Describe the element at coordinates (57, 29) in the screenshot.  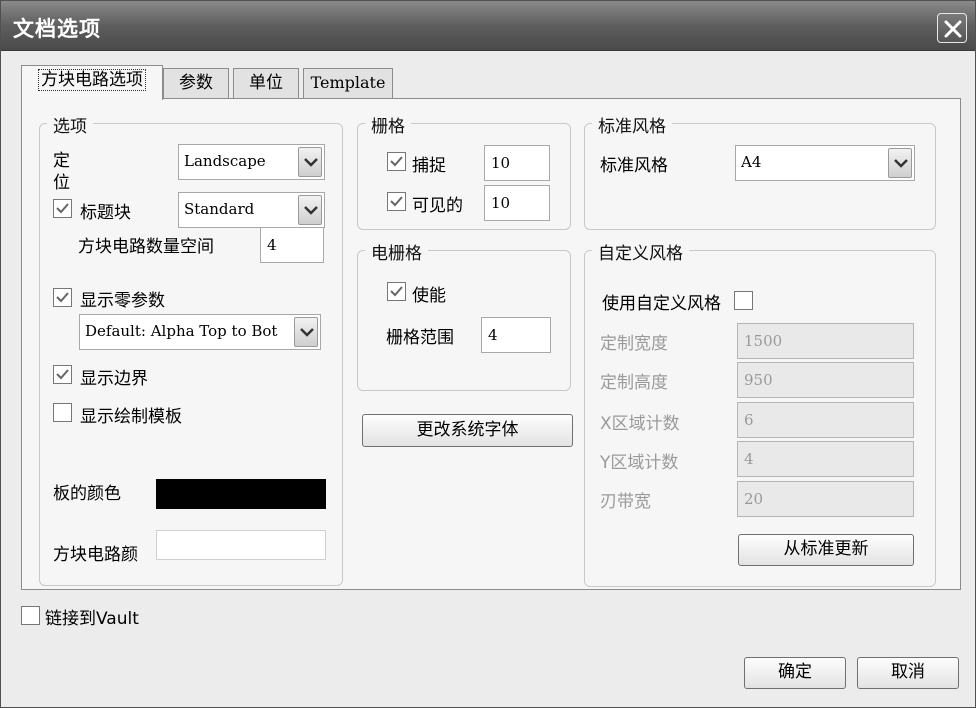
I see `window-title: 文档选项` at that location.